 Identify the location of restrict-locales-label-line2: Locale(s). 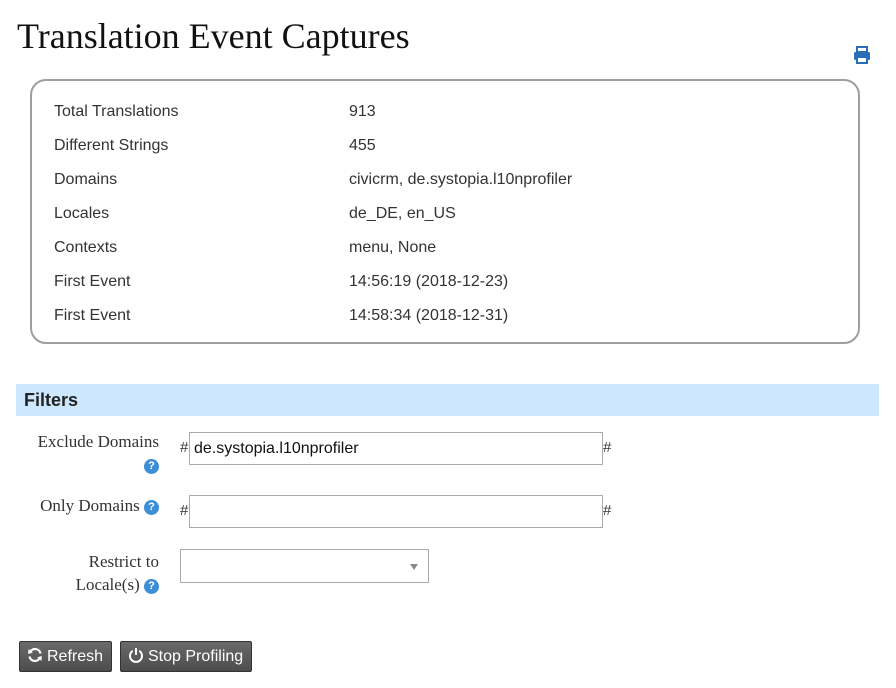
(107, 584).